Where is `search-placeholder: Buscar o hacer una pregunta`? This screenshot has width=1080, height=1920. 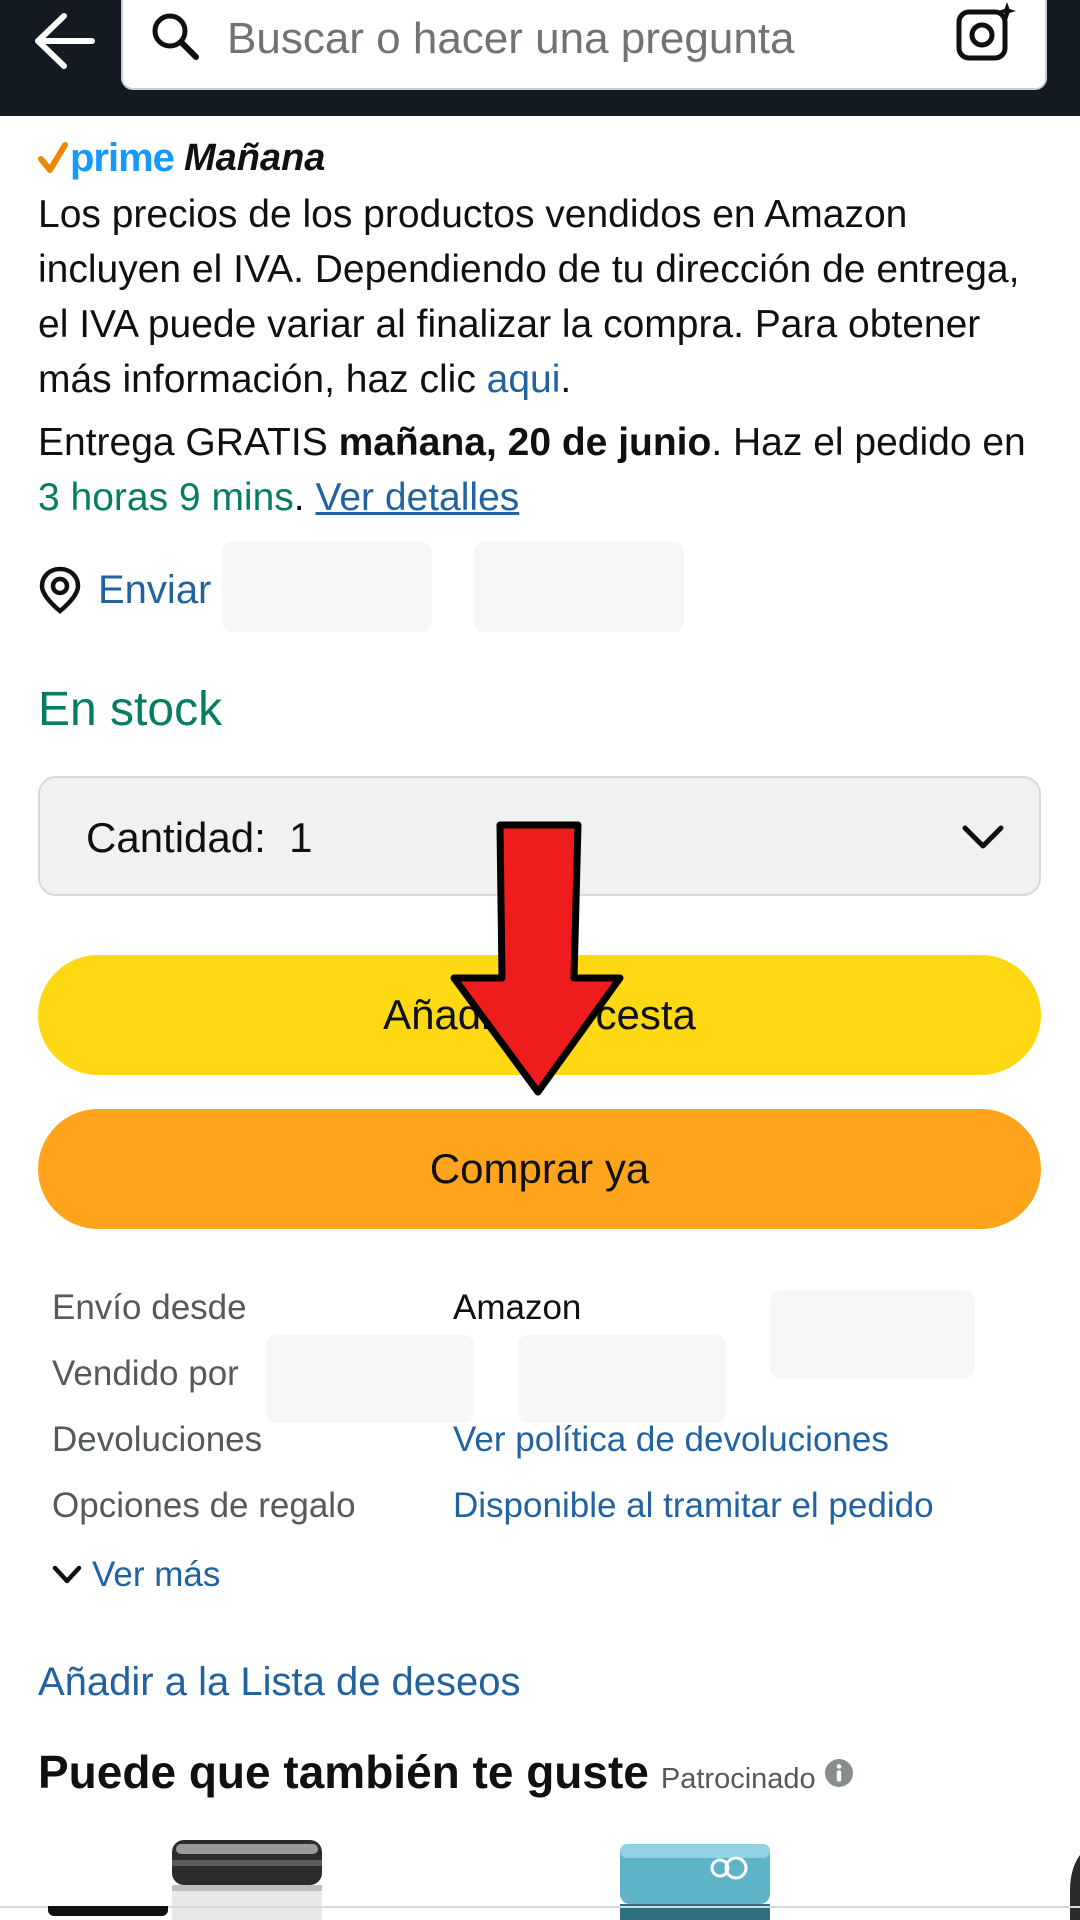
search-placeholder: Buscar o hacer una pregunta is located at coordinates (511, 39).